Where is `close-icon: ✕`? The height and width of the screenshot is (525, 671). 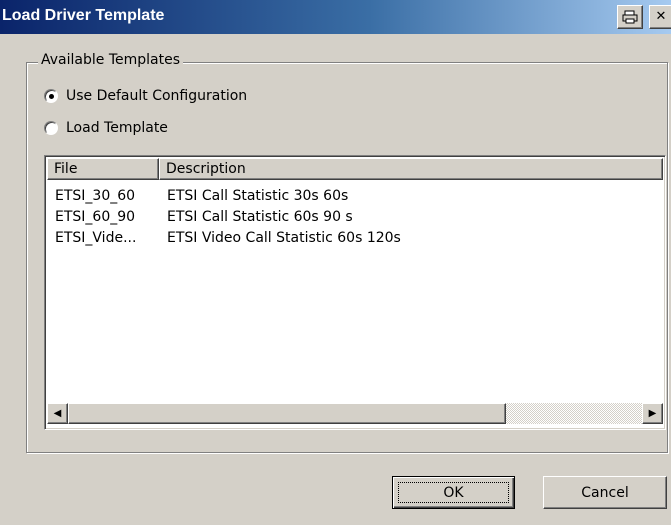 close-icon: ✕ is located at coordinates (661, 16).